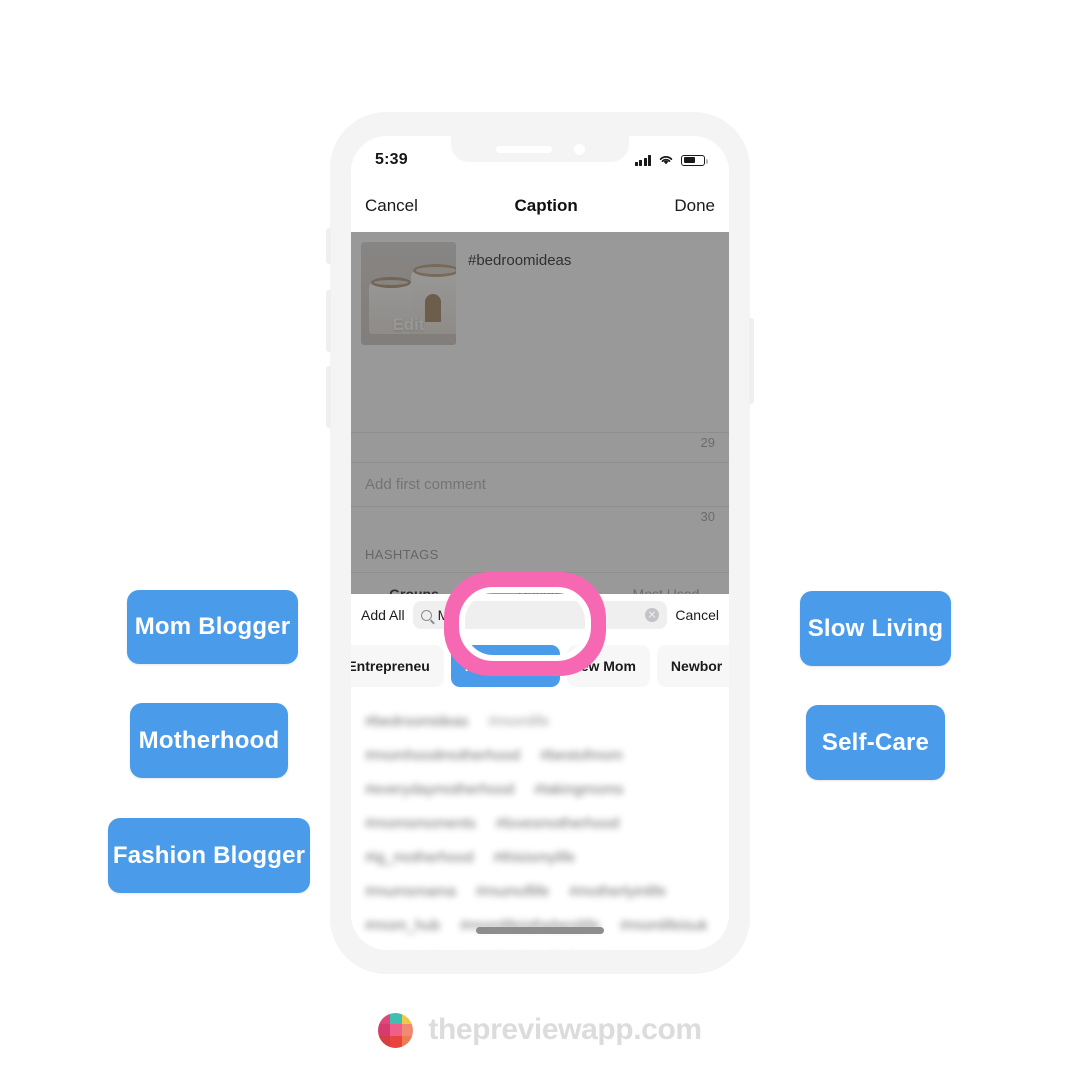  Describe the element at coordinates (664, 925) in the screenshot. I see `hashtag-item: #momlifeisuk` at that location.